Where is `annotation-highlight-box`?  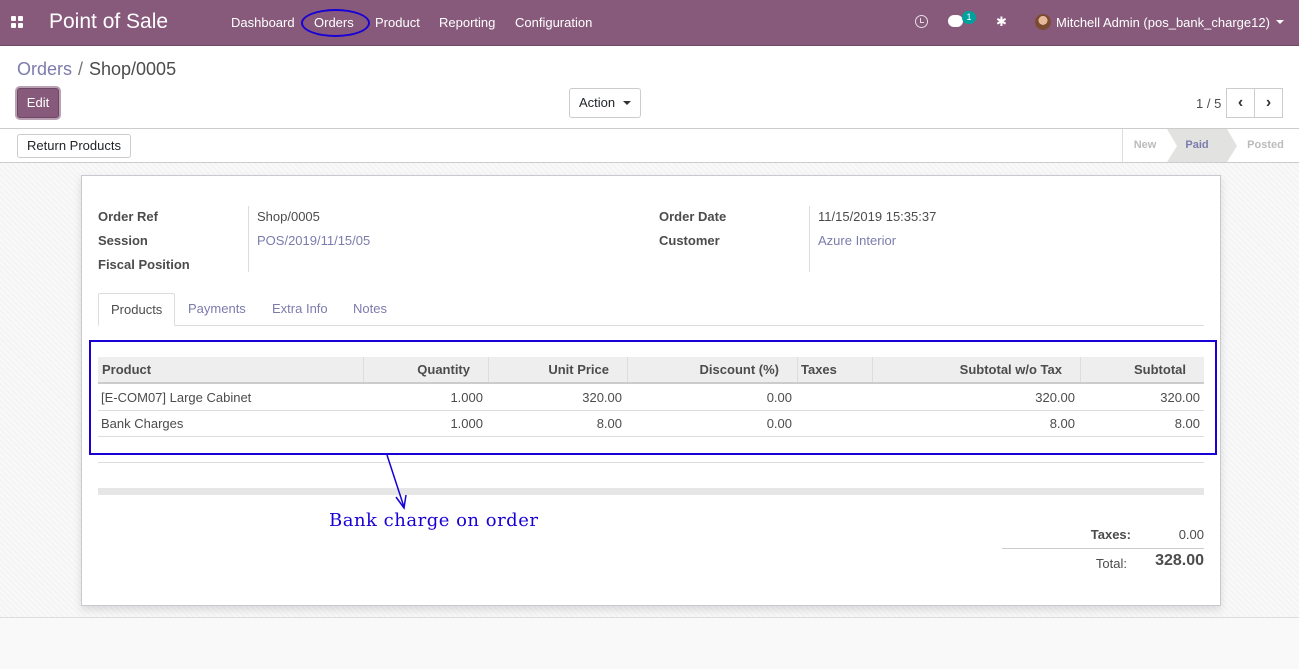
annotation-highlight-box is located at coordinates (653, 397).